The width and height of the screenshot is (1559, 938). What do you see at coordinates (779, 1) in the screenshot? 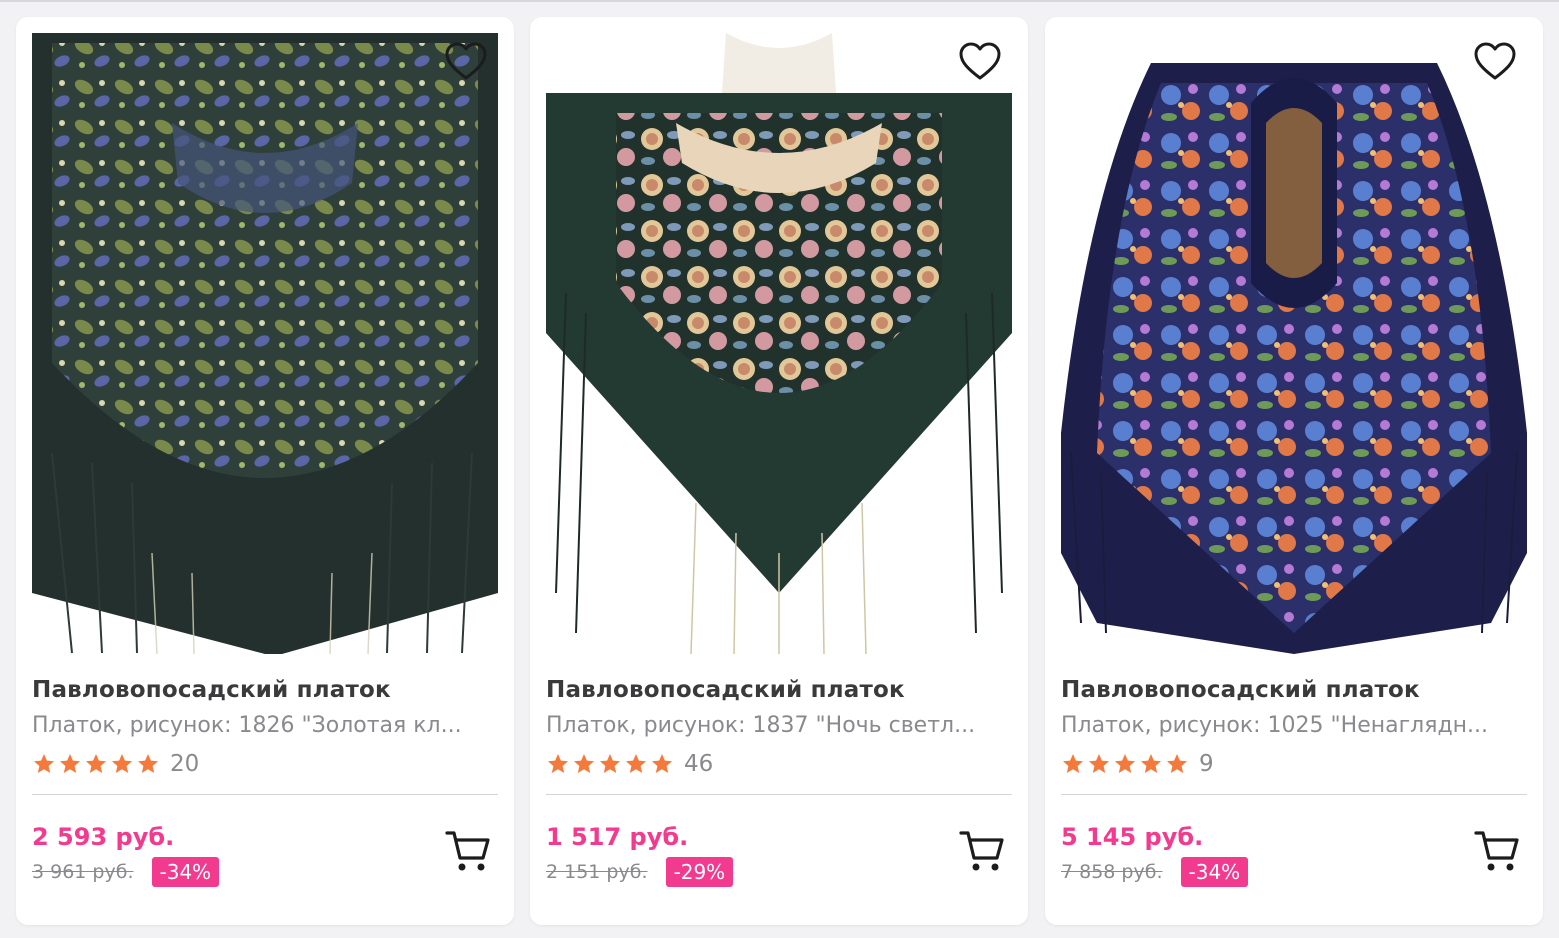
I see `top-divider` at bounding box center [779, 1].